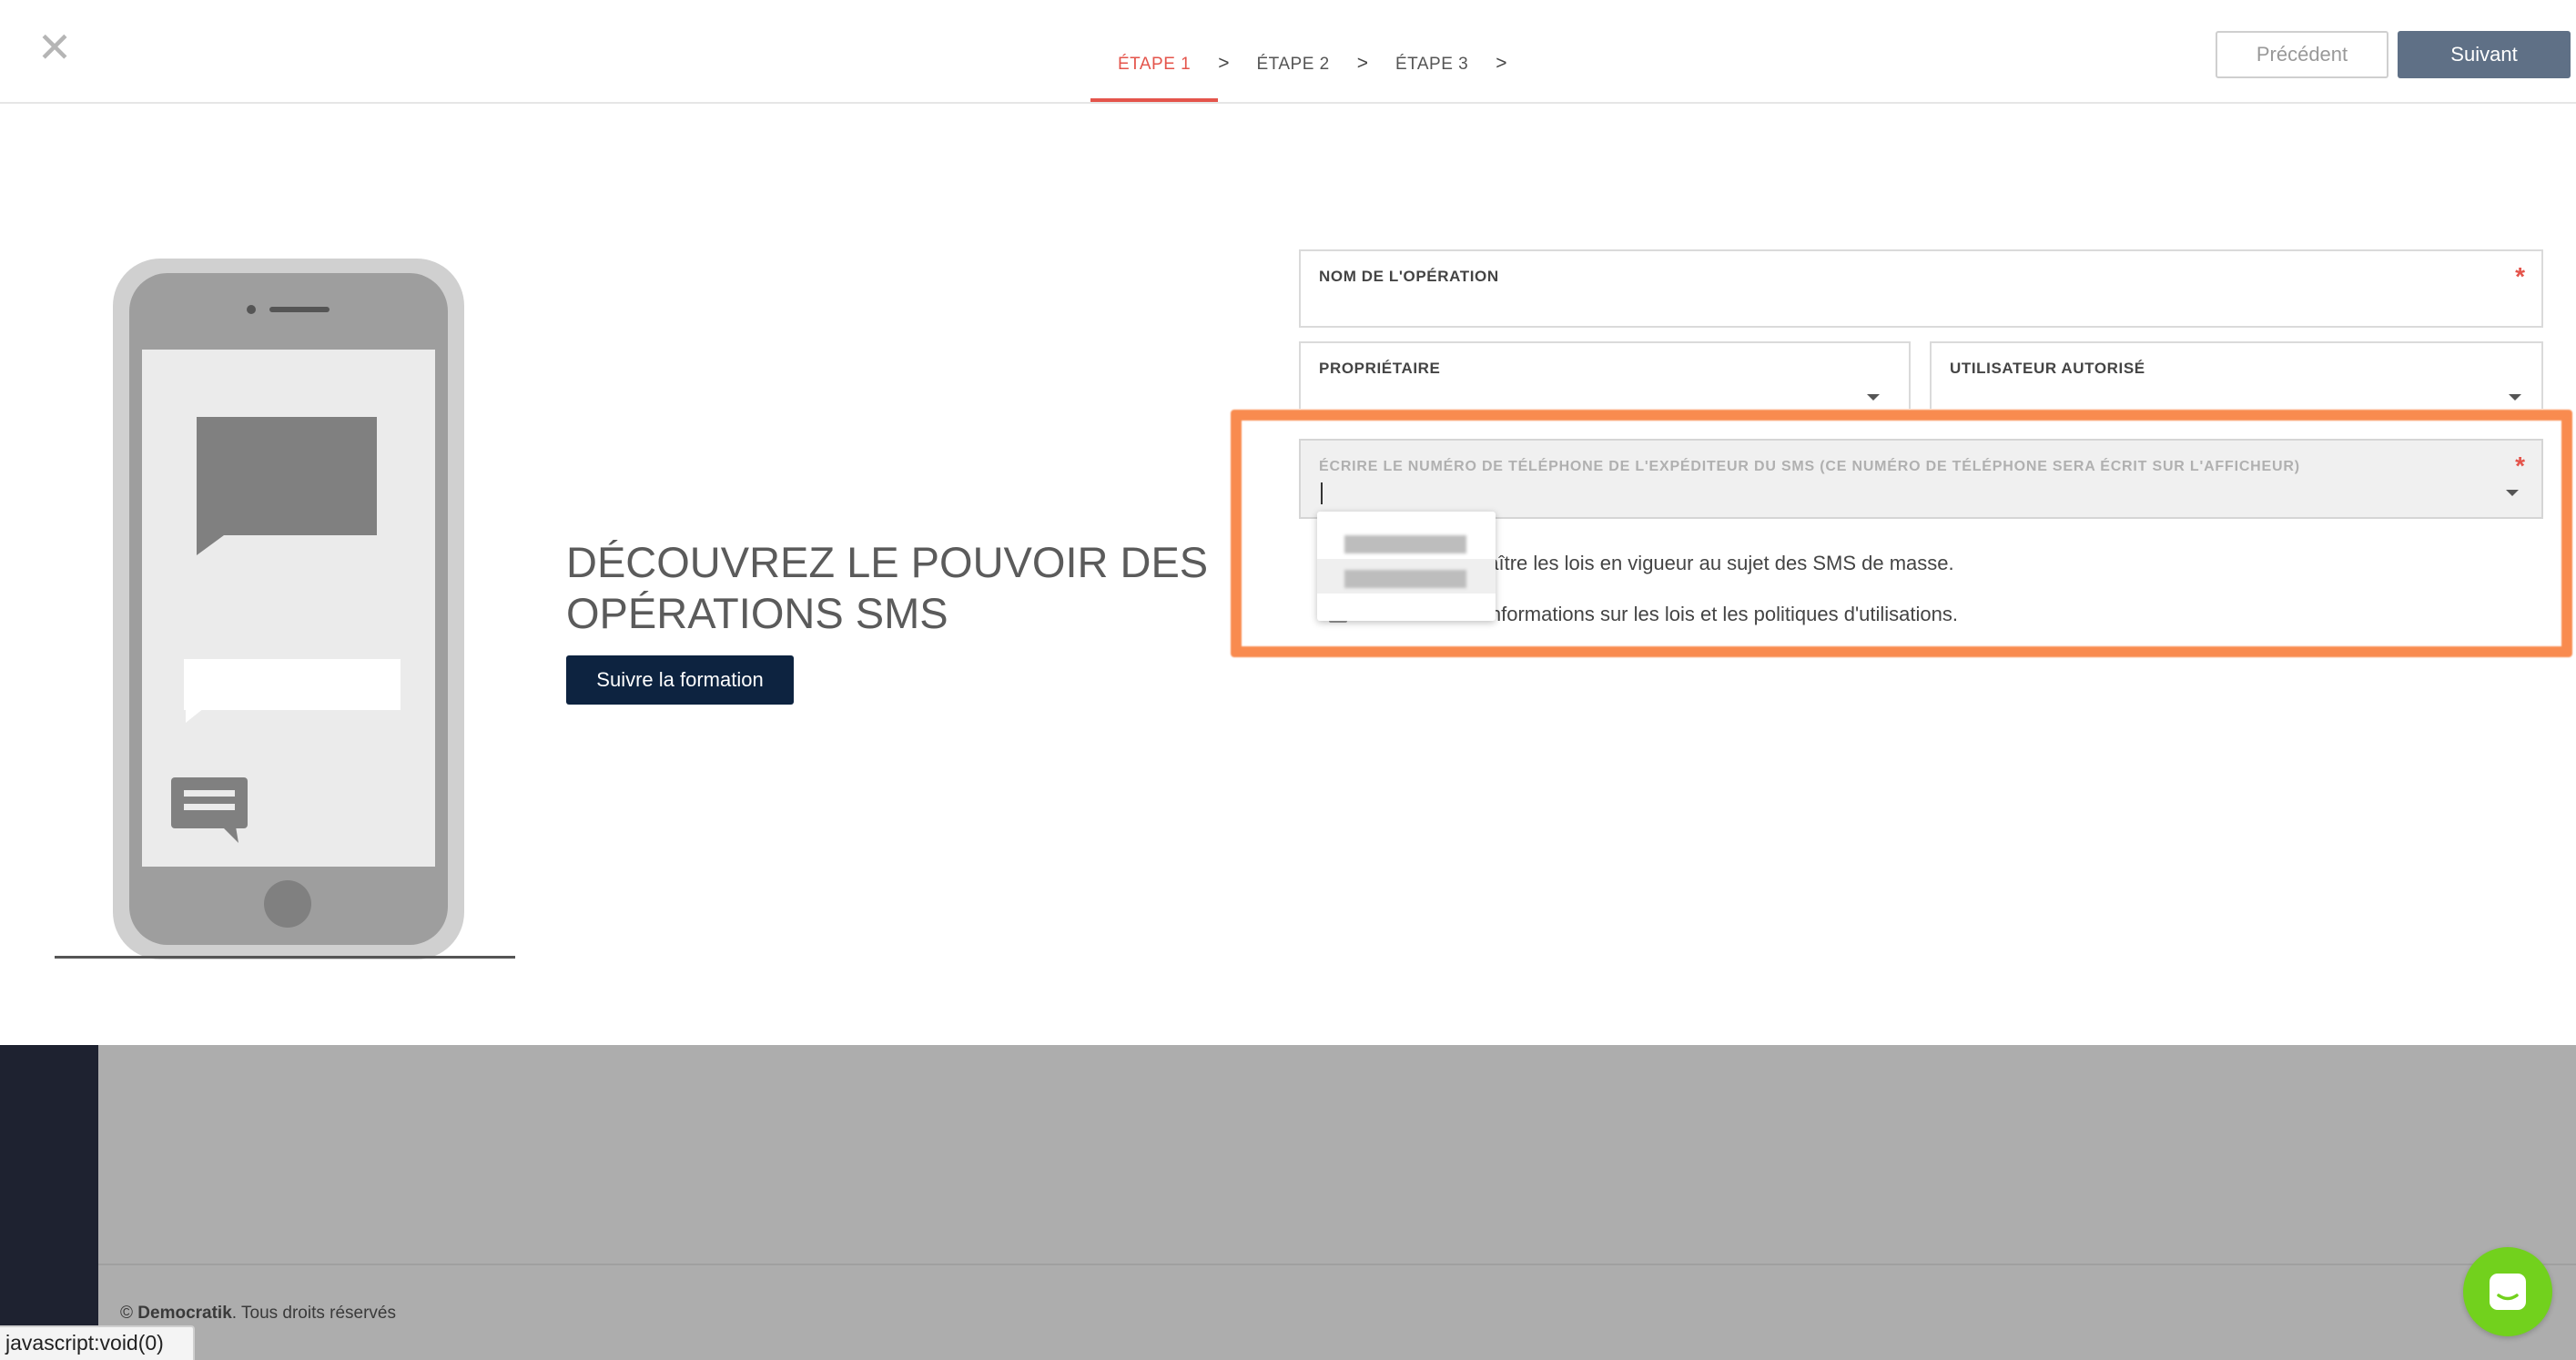  What do you see at coordinates (2520, 276) in the screenshot?
I see `required-mark: *` at bounding box center [2520, 276].